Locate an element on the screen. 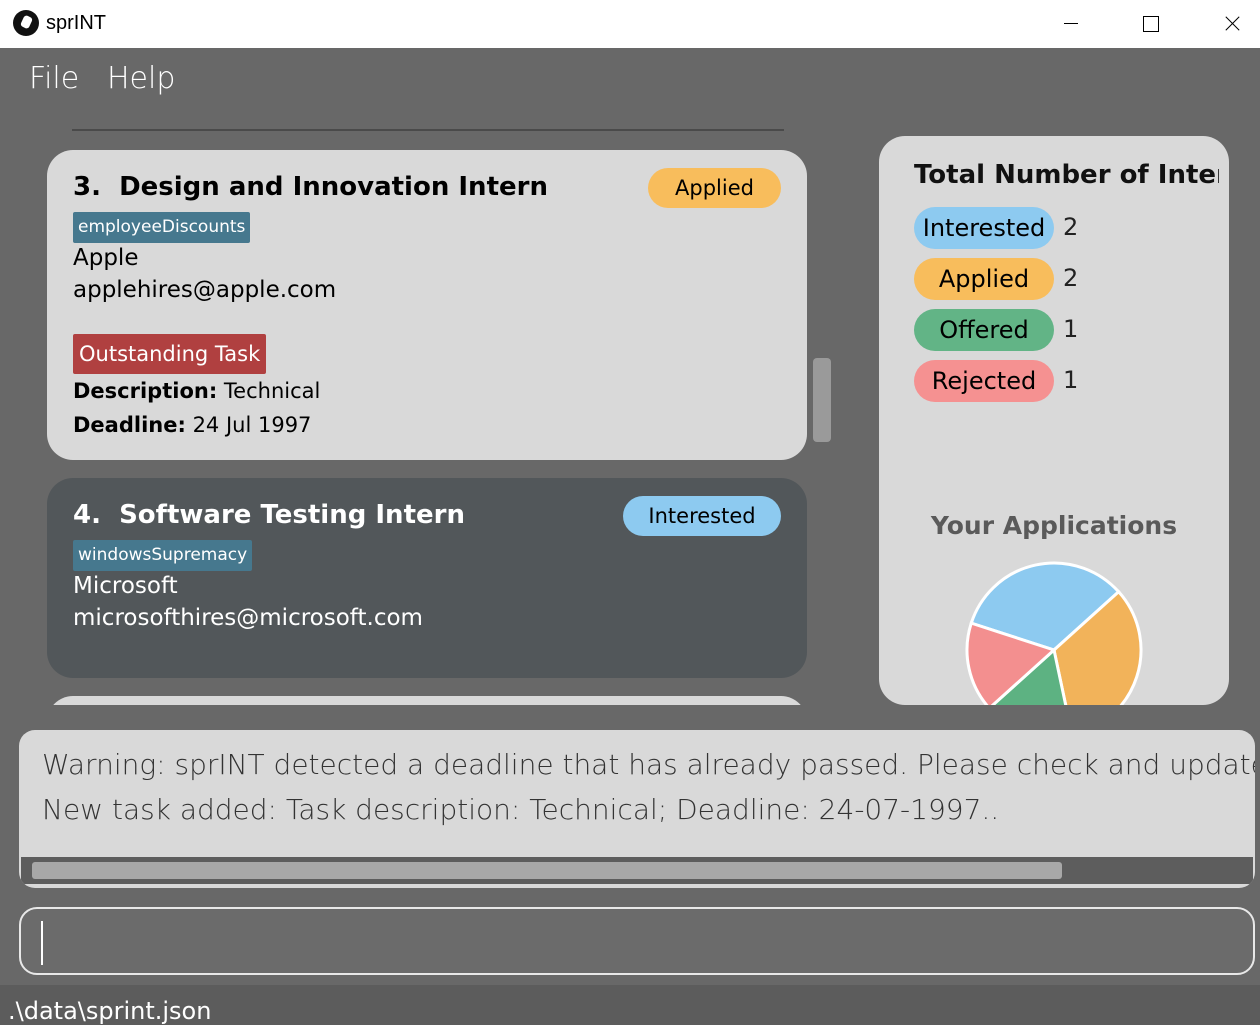 The height and width of the screenshot is (1025, 1260). company-email: microsofthires@microsoft.com is located at coordinates (248, 618).